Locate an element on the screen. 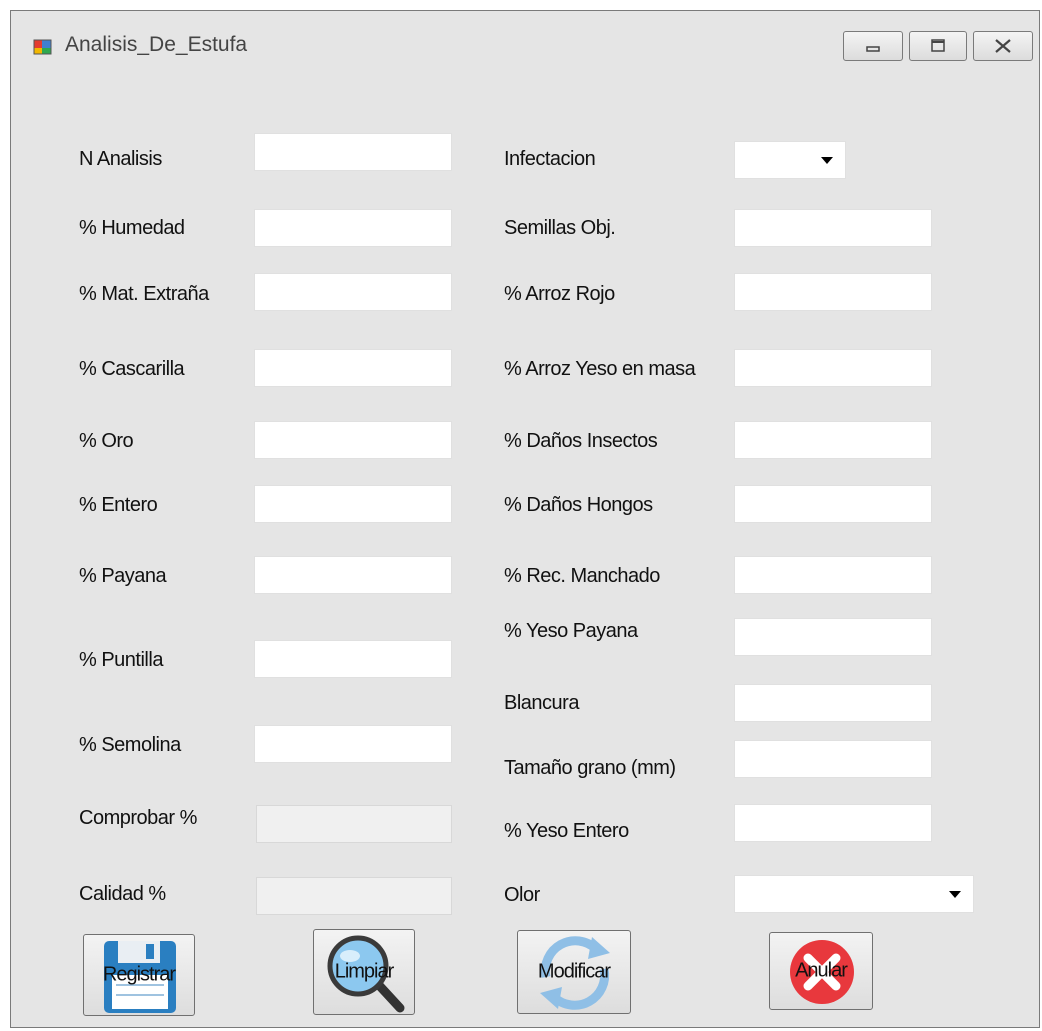 This screenshot has height=1031, width=1042. winforms-app-icon is located at coordinates (42, 47).